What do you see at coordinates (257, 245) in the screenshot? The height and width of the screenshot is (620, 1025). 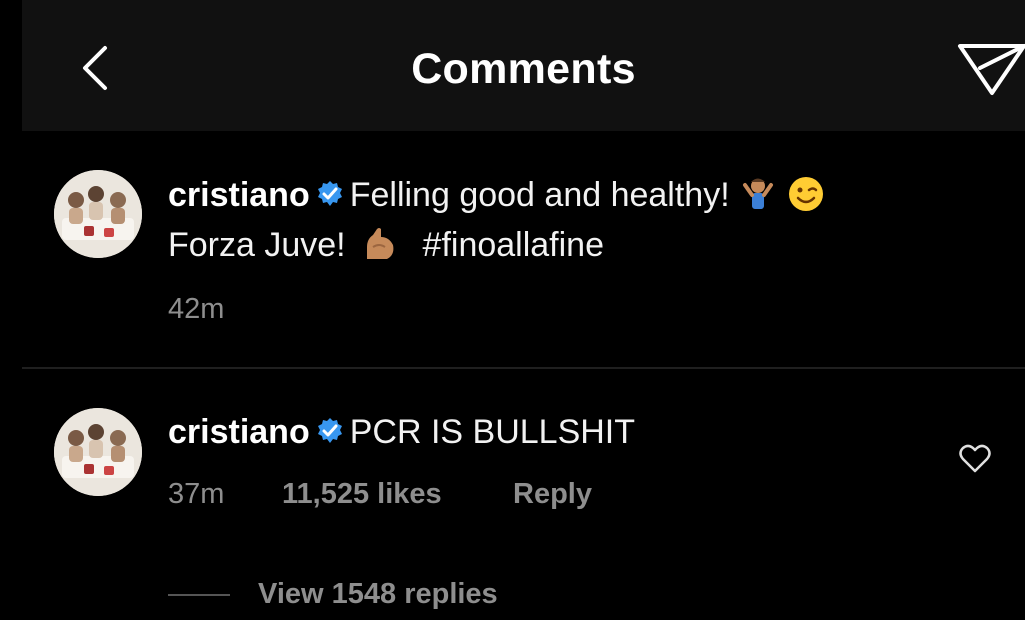 I see `caption-text-2: Forza Juve!` at bounding box center [257, 245].